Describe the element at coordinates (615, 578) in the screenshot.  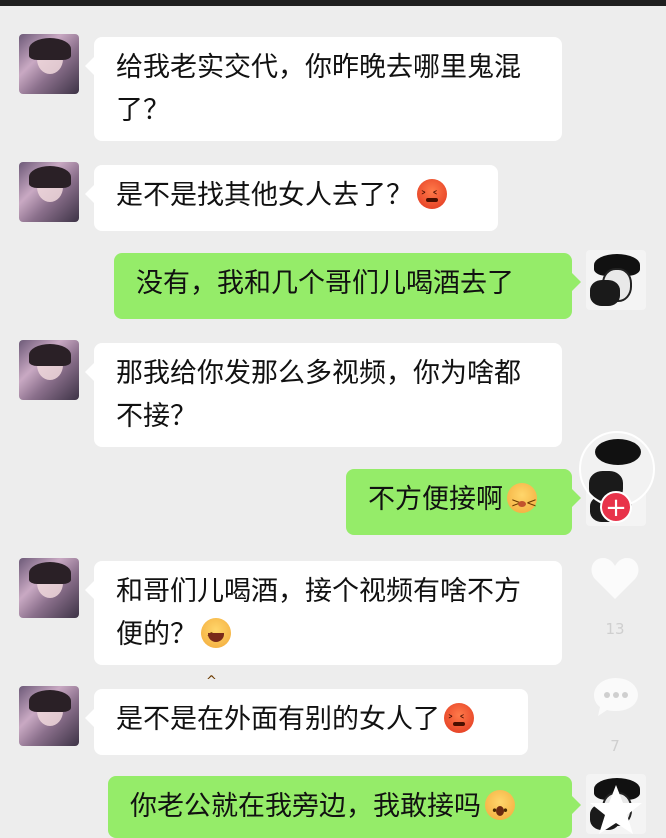
I see `heart-icon` at that location.